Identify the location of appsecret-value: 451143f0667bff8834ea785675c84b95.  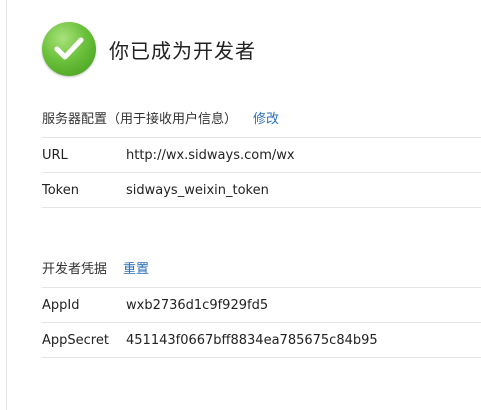
(252, 340).